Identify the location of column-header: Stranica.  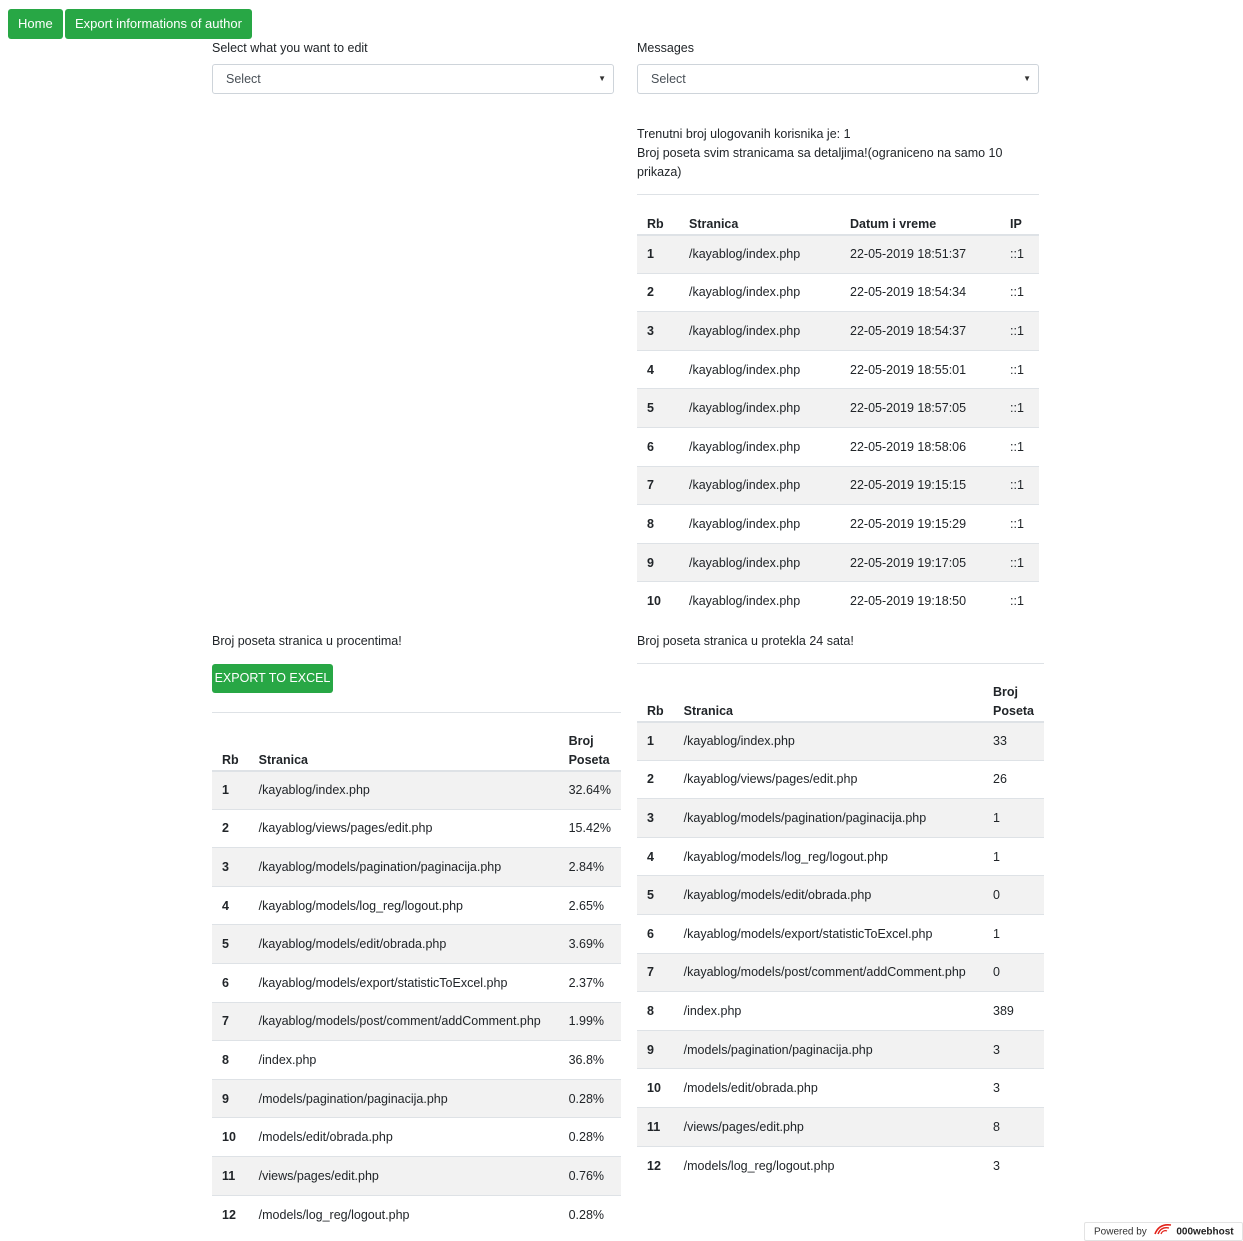
(714, 223).